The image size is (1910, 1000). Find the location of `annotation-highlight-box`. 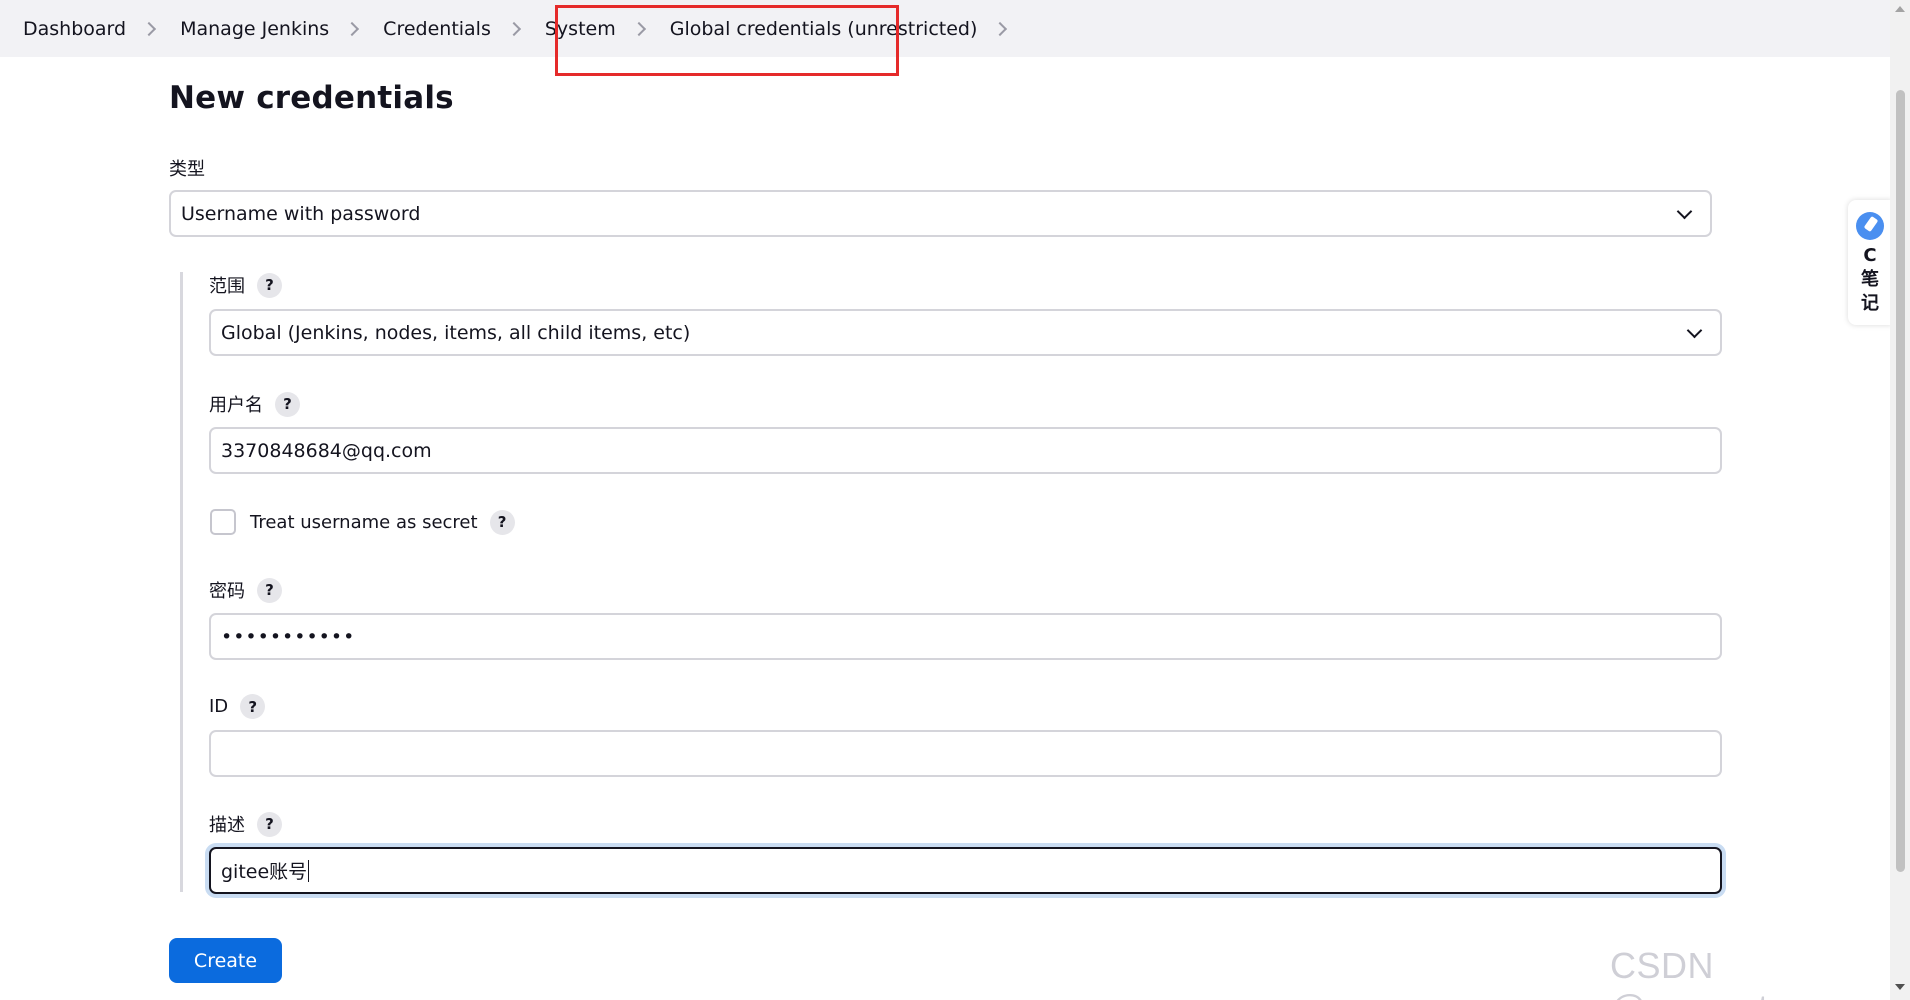

annotation-highlight-box is located at coordinates (727, 40).